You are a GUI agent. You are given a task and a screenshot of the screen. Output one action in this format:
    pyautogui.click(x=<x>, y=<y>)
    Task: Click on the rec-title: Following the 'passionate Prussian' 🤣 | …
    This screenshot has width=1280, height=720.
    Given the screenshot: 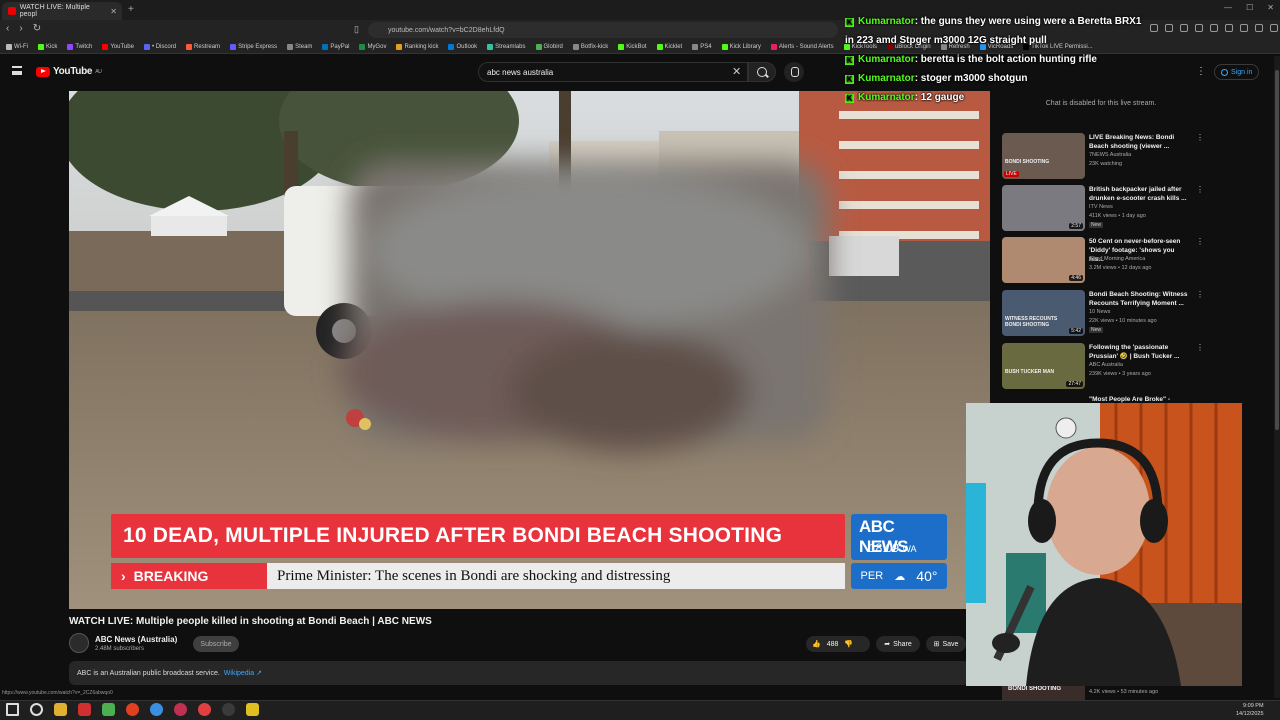 What is the action you would take?
    pyautogui.click(x=1139, y=352)
    